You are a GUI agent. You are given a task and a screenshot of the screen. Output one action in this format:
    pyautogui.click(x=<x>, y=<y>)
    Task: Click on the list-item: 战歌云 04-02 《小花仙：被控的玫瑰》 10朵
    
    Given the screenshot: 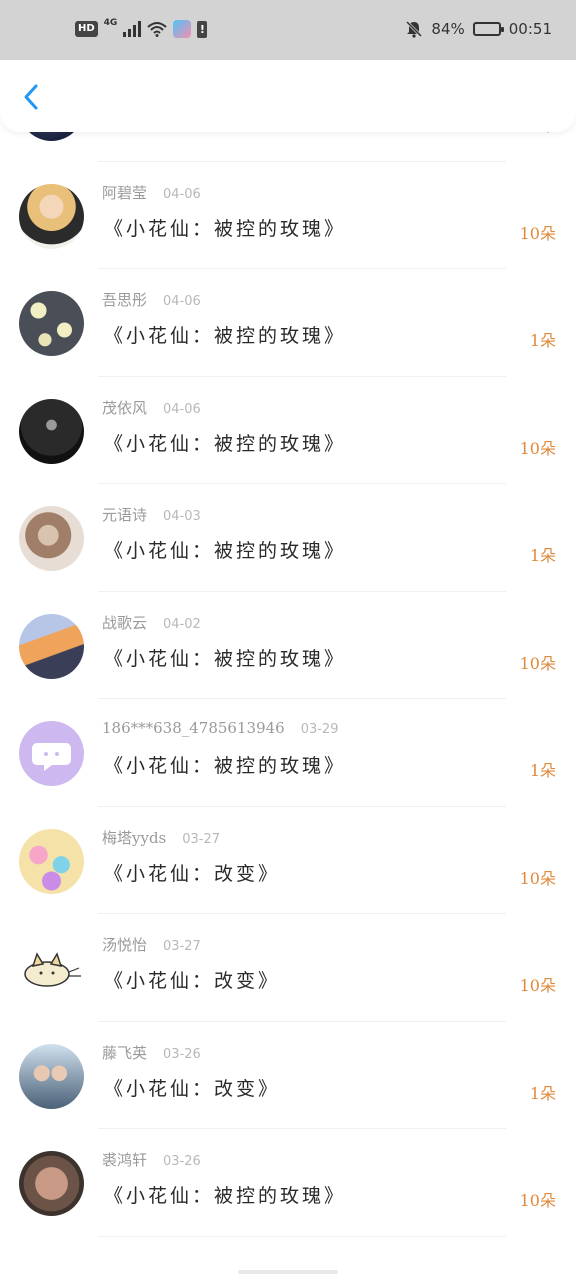 What is the action you would take?
    pyautogui.click(x=288, y=645)
    